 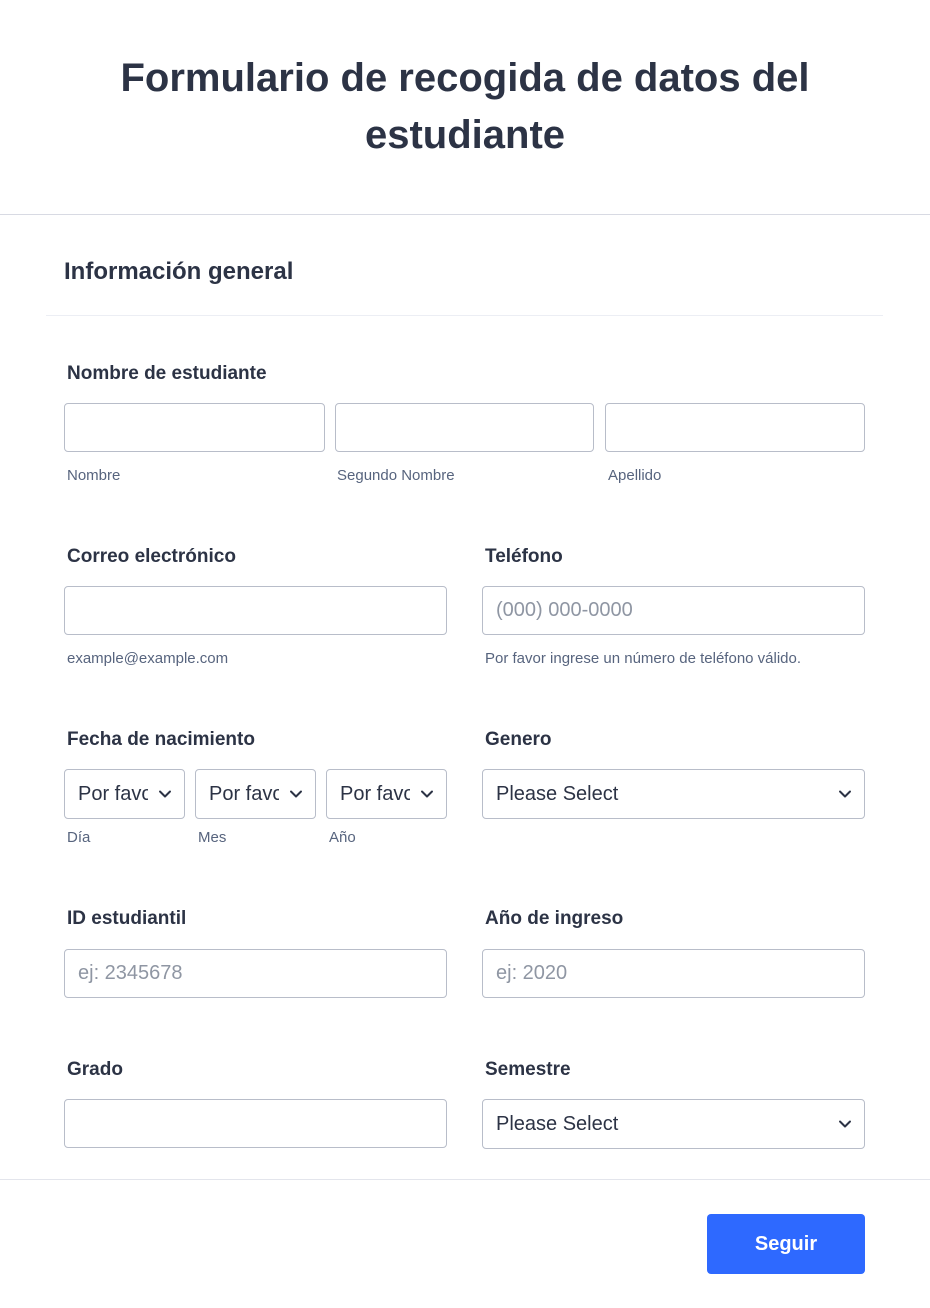 I want to click on email-field, so click(x=255, y=610).